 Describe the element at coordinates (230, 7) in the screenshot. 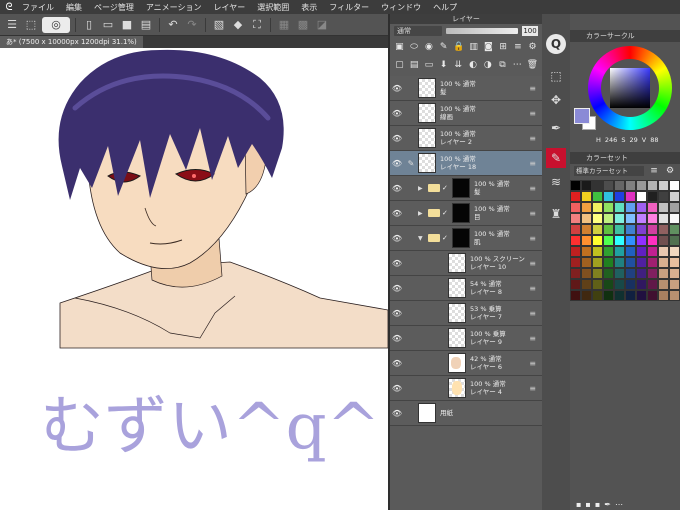

I see `menu-layer: レイヤー` at that location.